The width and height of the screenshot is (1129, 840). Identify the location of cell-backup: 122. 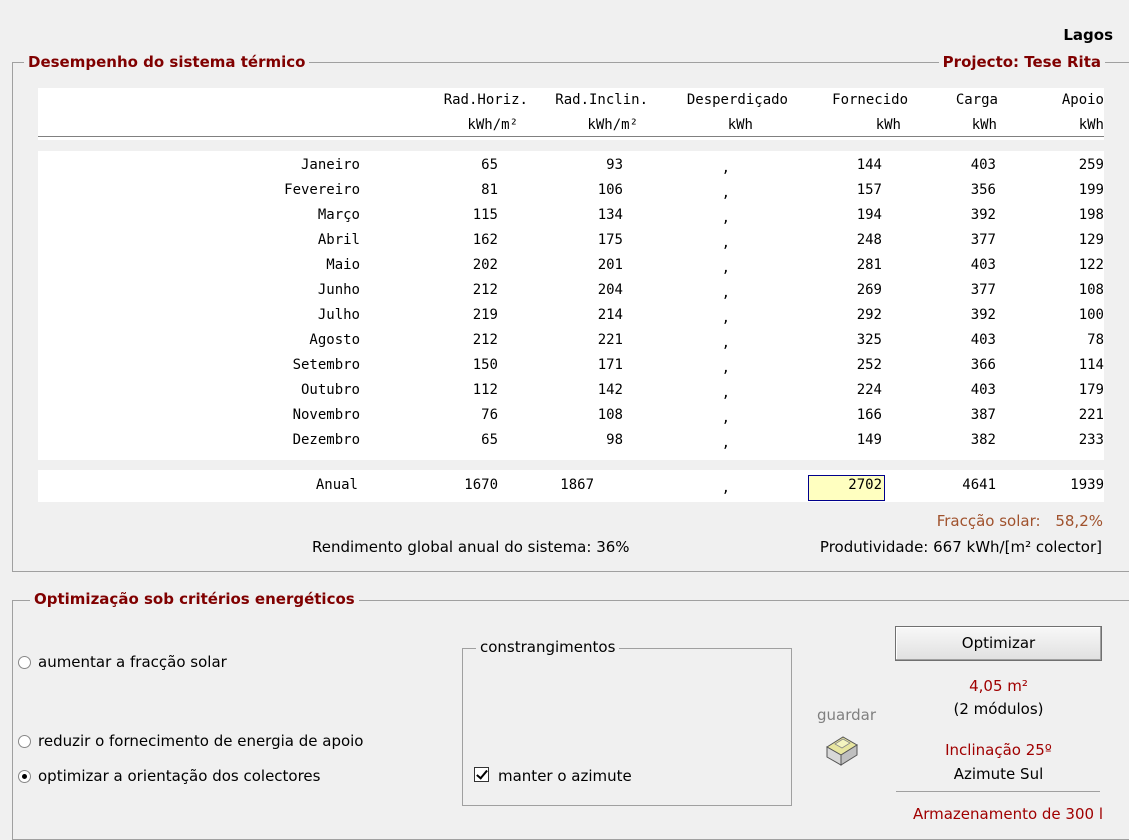
(1091, 265).